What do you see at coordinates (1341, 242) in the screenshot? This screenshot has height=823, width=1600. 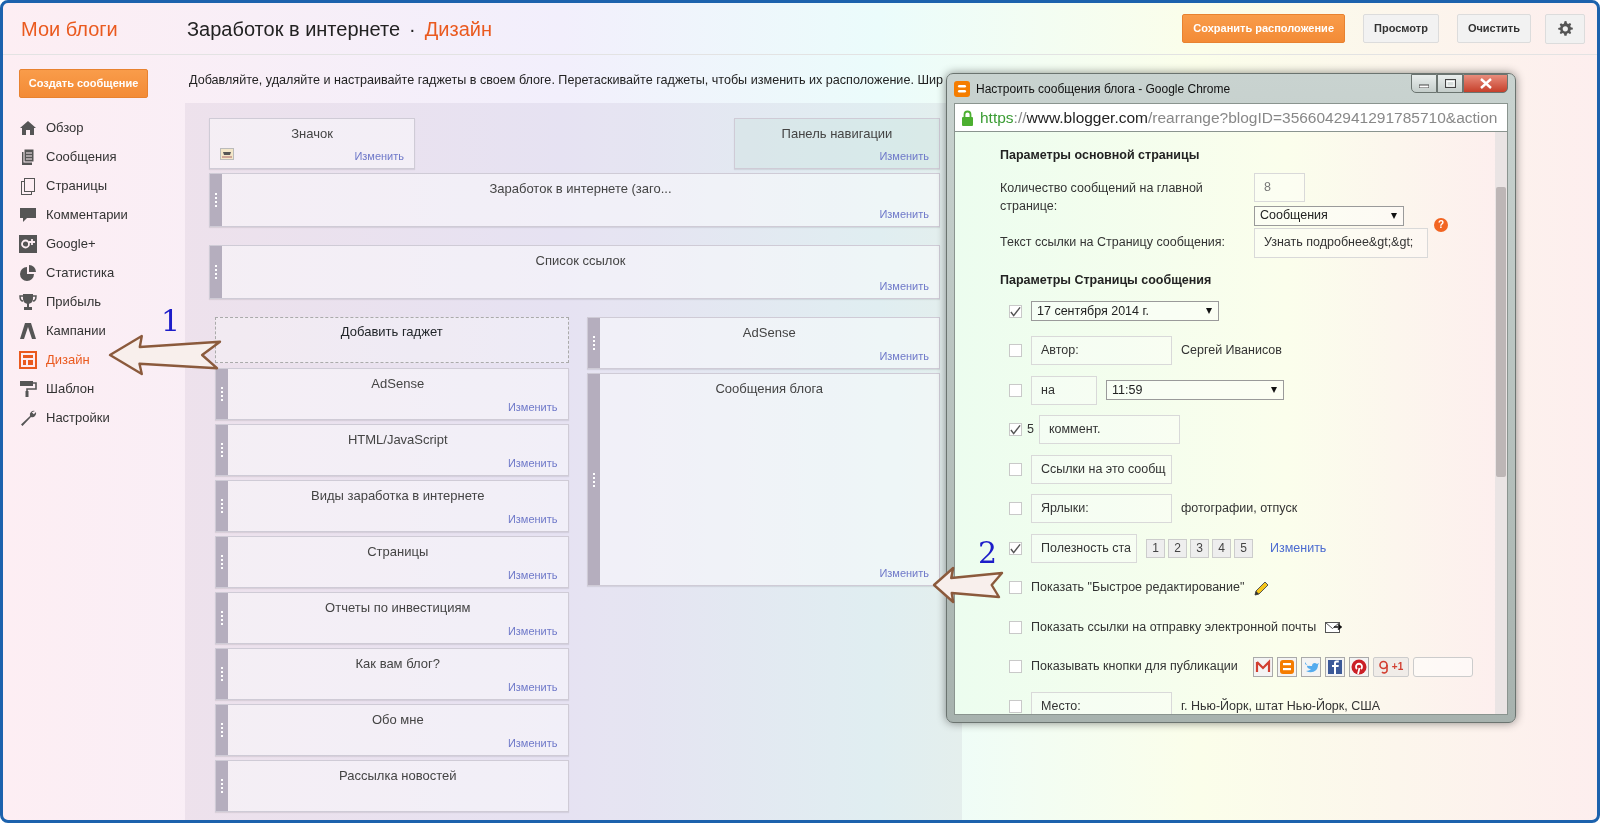 I see `link-text-input: Узнать подробнее&gt;&gt;` at bounding box center [1341, 242].